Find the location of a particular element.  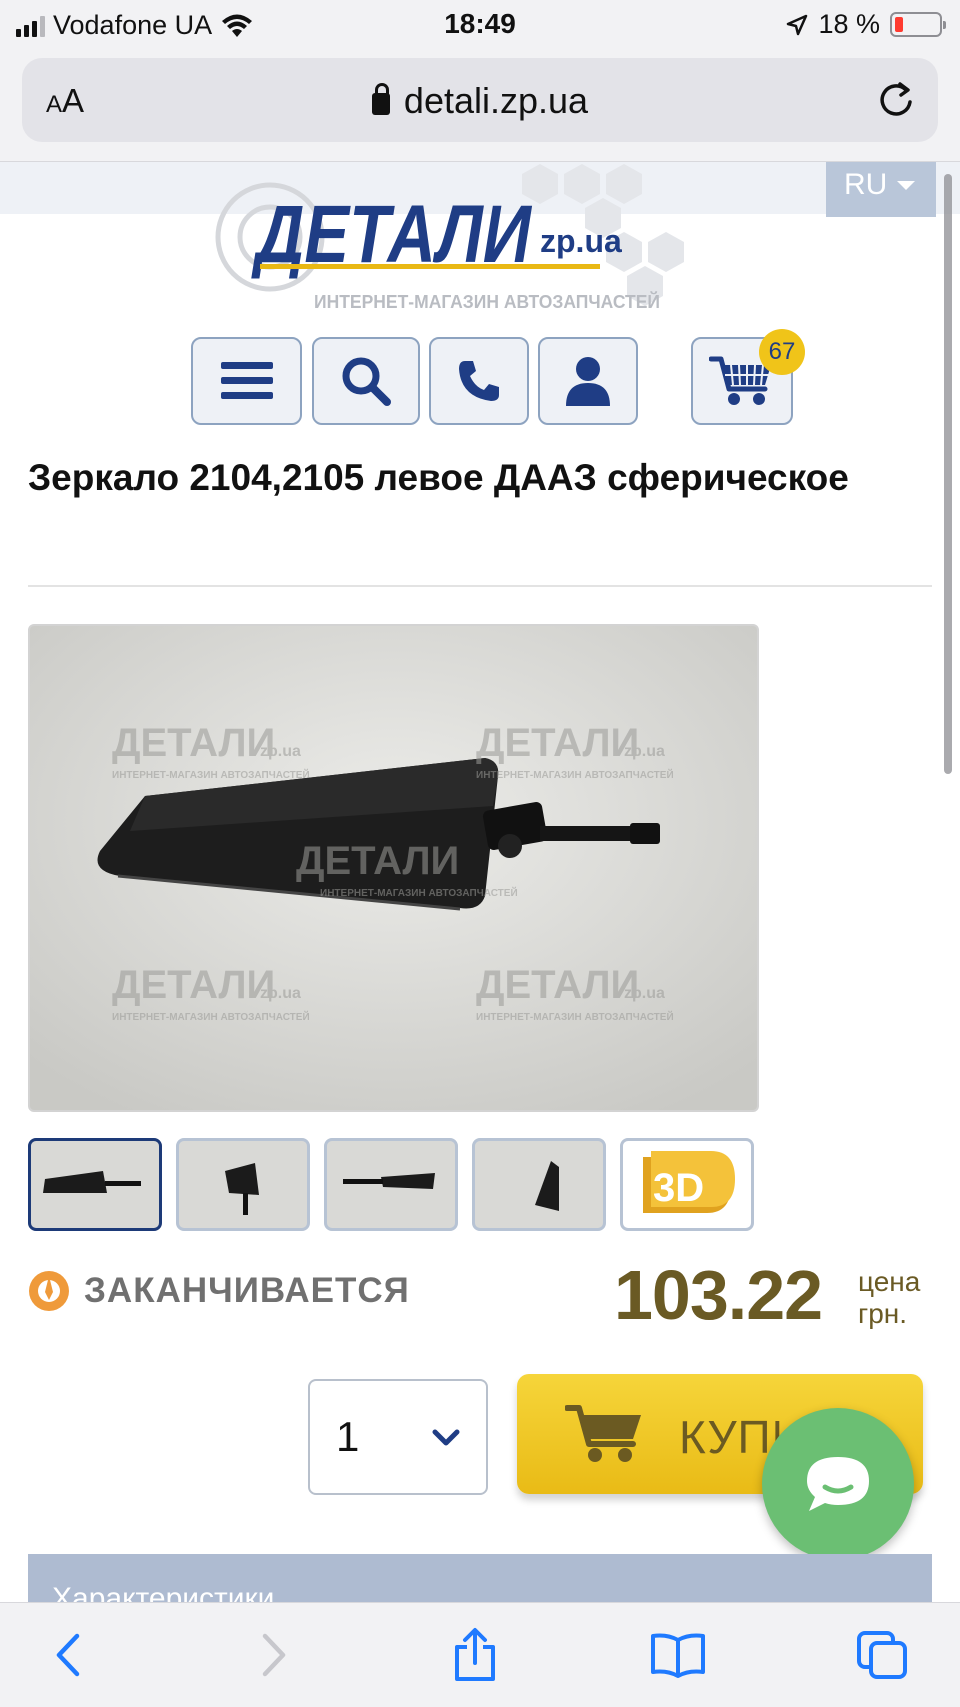

hamburger-icon is located at coordinates (246, 380).